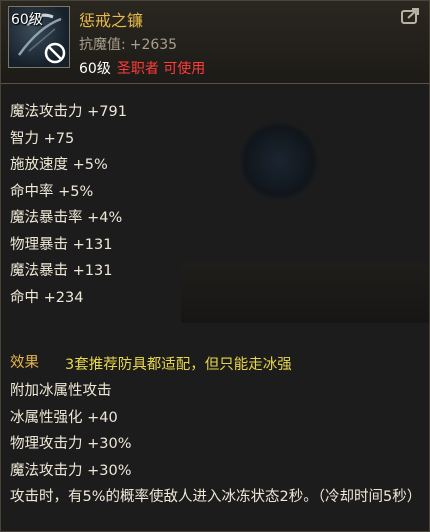 The width and height of the screenshot is (430, 532). Describe the element at coordinates (71, 470) in the screenshot. I see `effect-line: 魔法攻击力 +30%` at that location.